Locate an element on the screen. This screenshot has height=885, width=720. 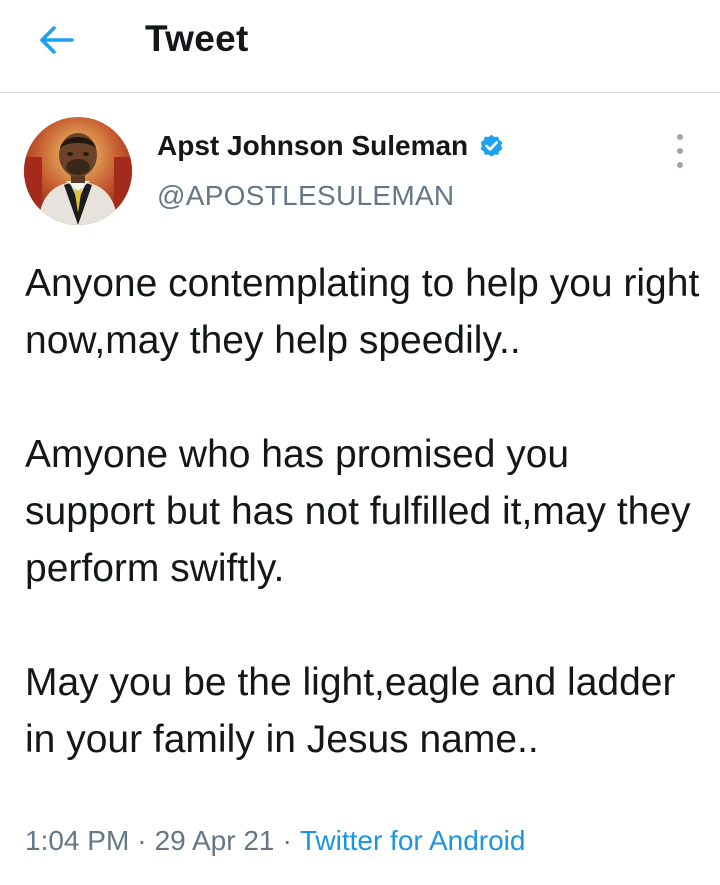
author-name-row: Apst Johnson Suleman is located at coordinates (331, 146).